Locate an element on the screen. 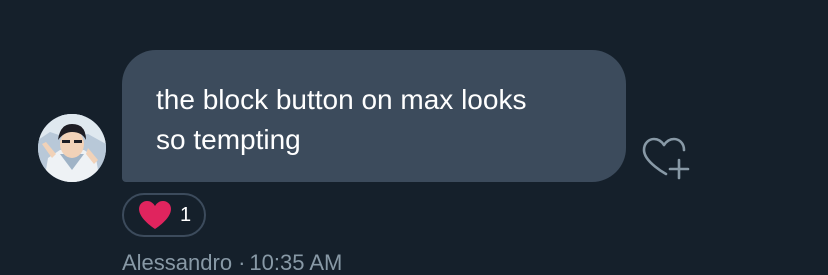 The image size is (828, 275). avatar-image is located at coordinates (72, 148).